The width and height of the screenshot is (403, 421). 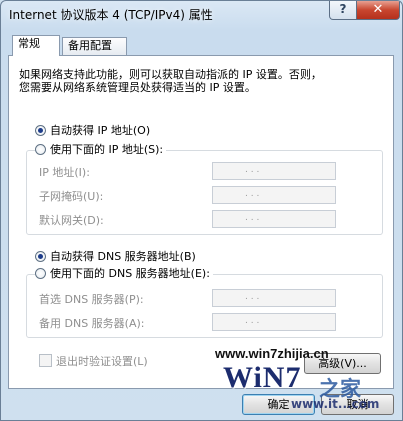 I want to click on validate-on-exit-checkbox: 退出时验证设置(L), so click(x=93, y=361).